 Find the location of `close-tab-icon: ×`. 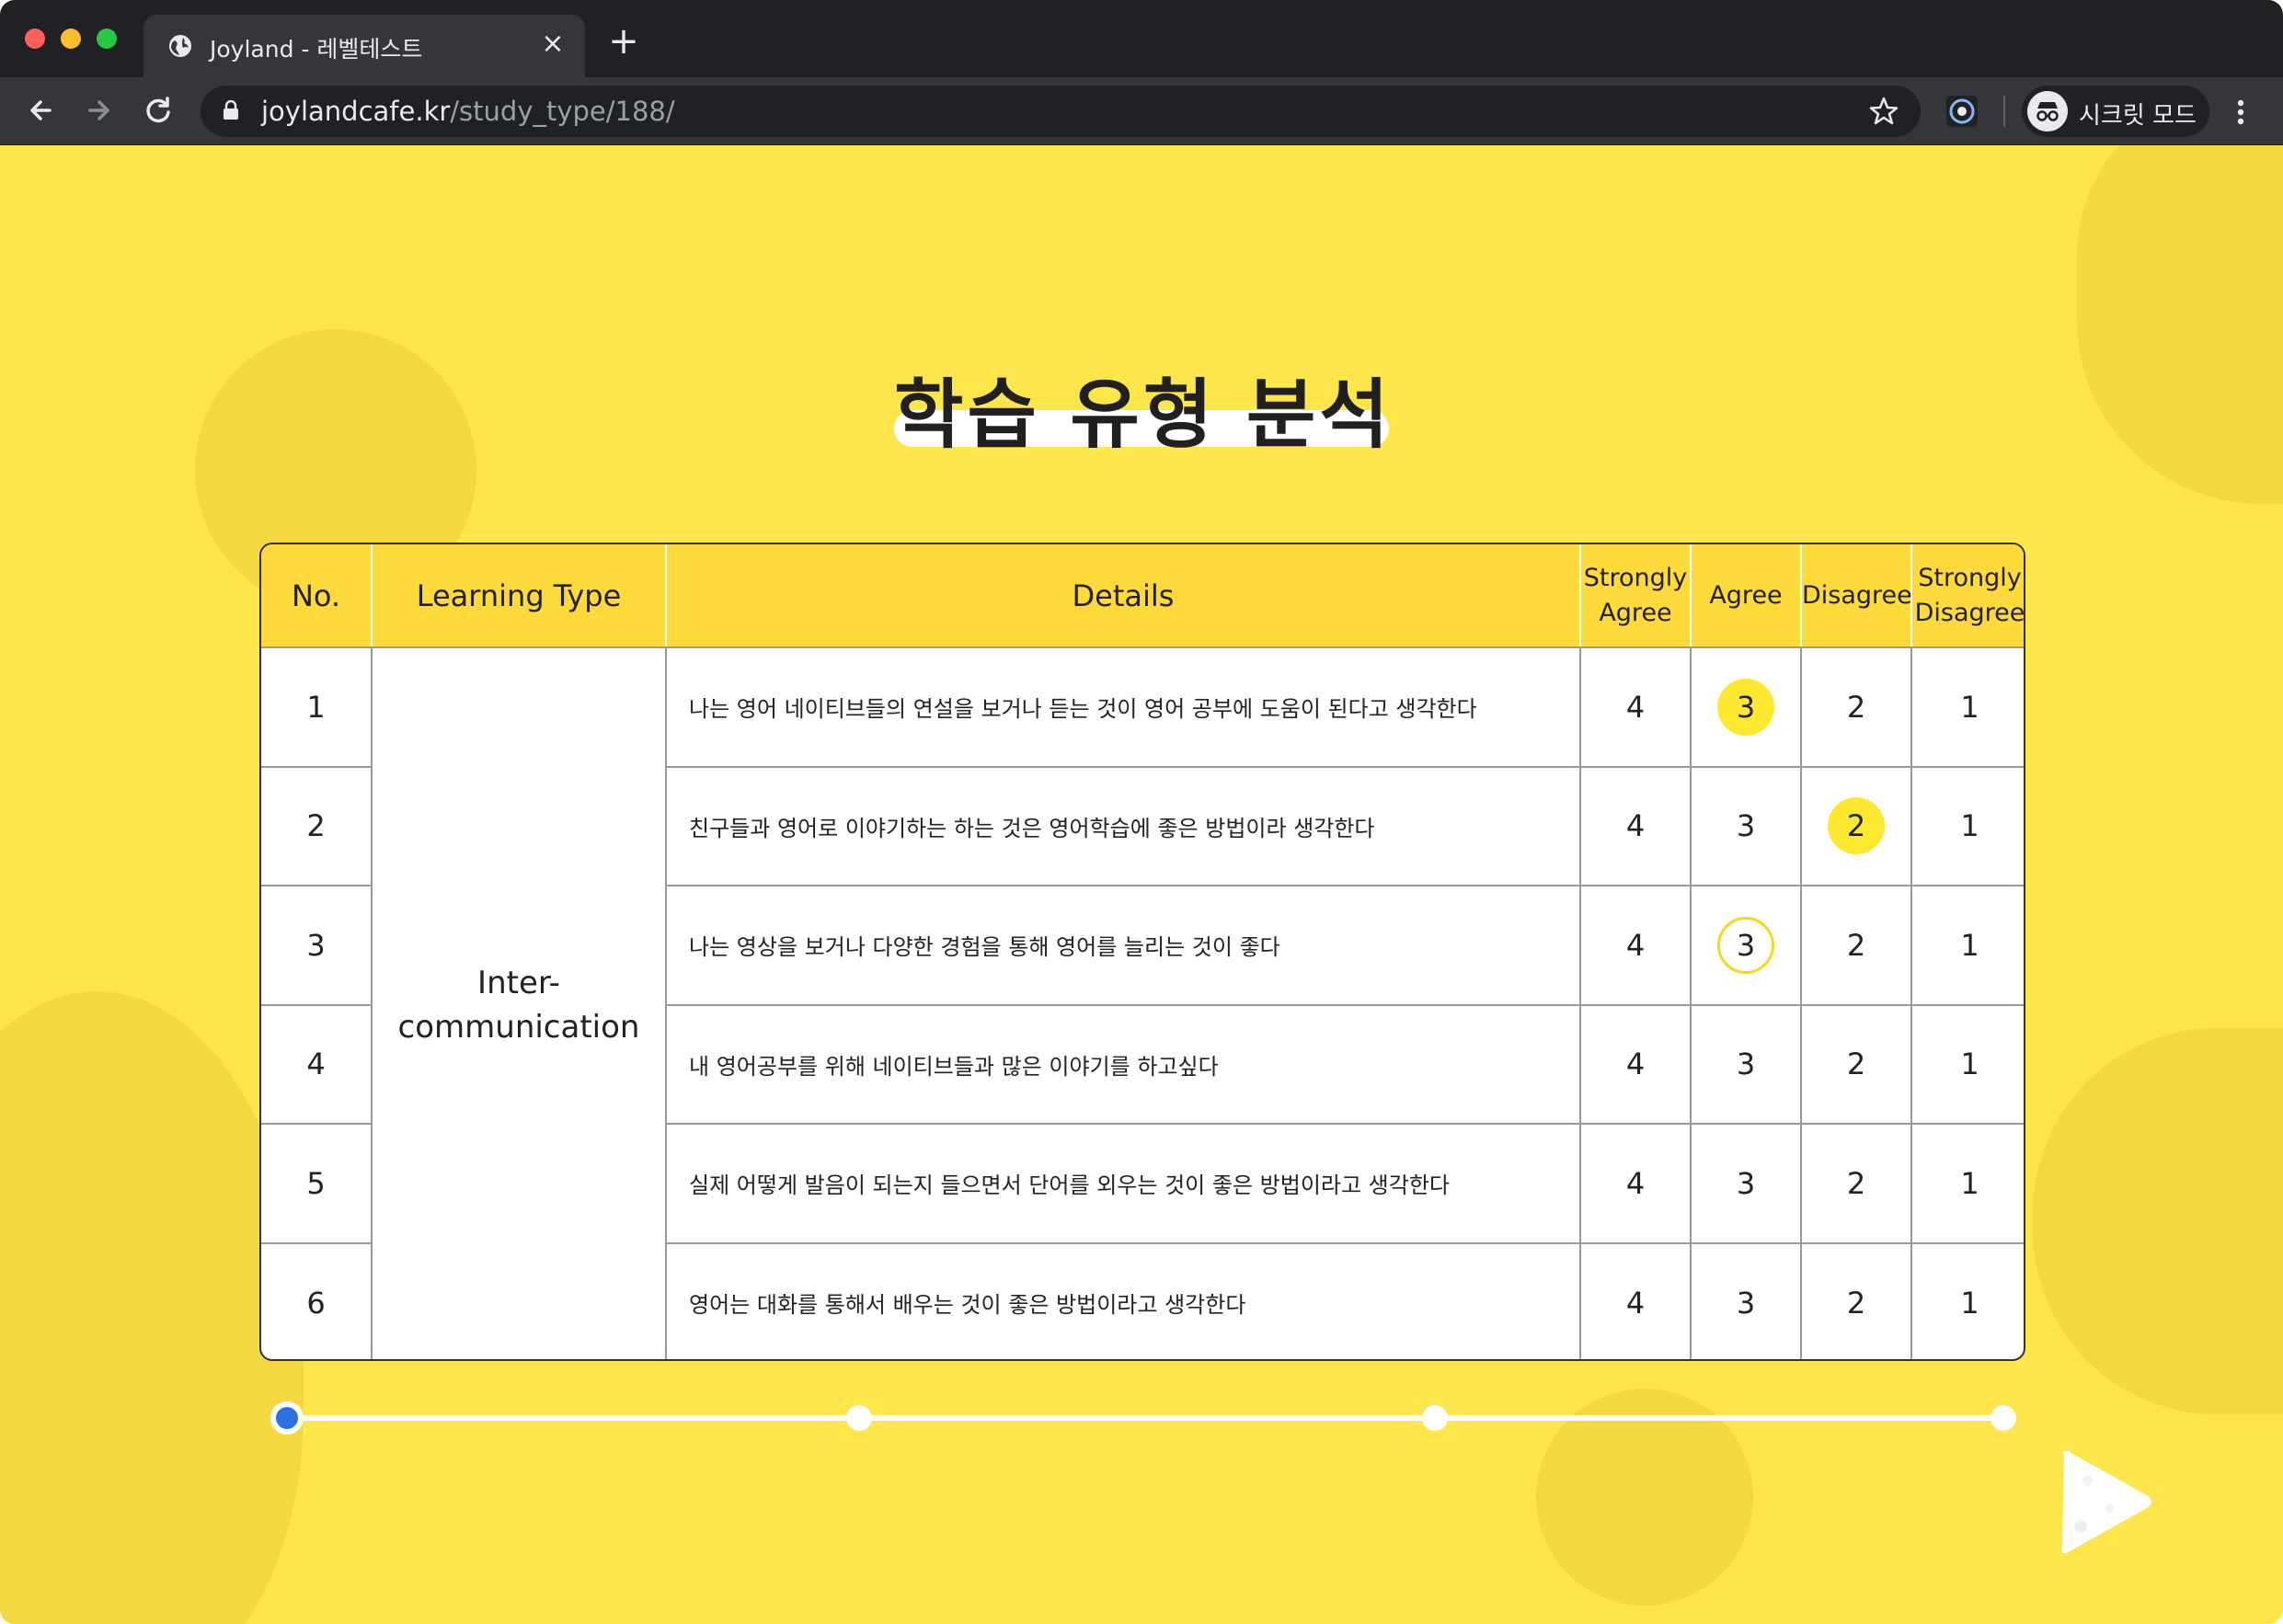

close-tab-icon: × is located at coordinates (553, 44).